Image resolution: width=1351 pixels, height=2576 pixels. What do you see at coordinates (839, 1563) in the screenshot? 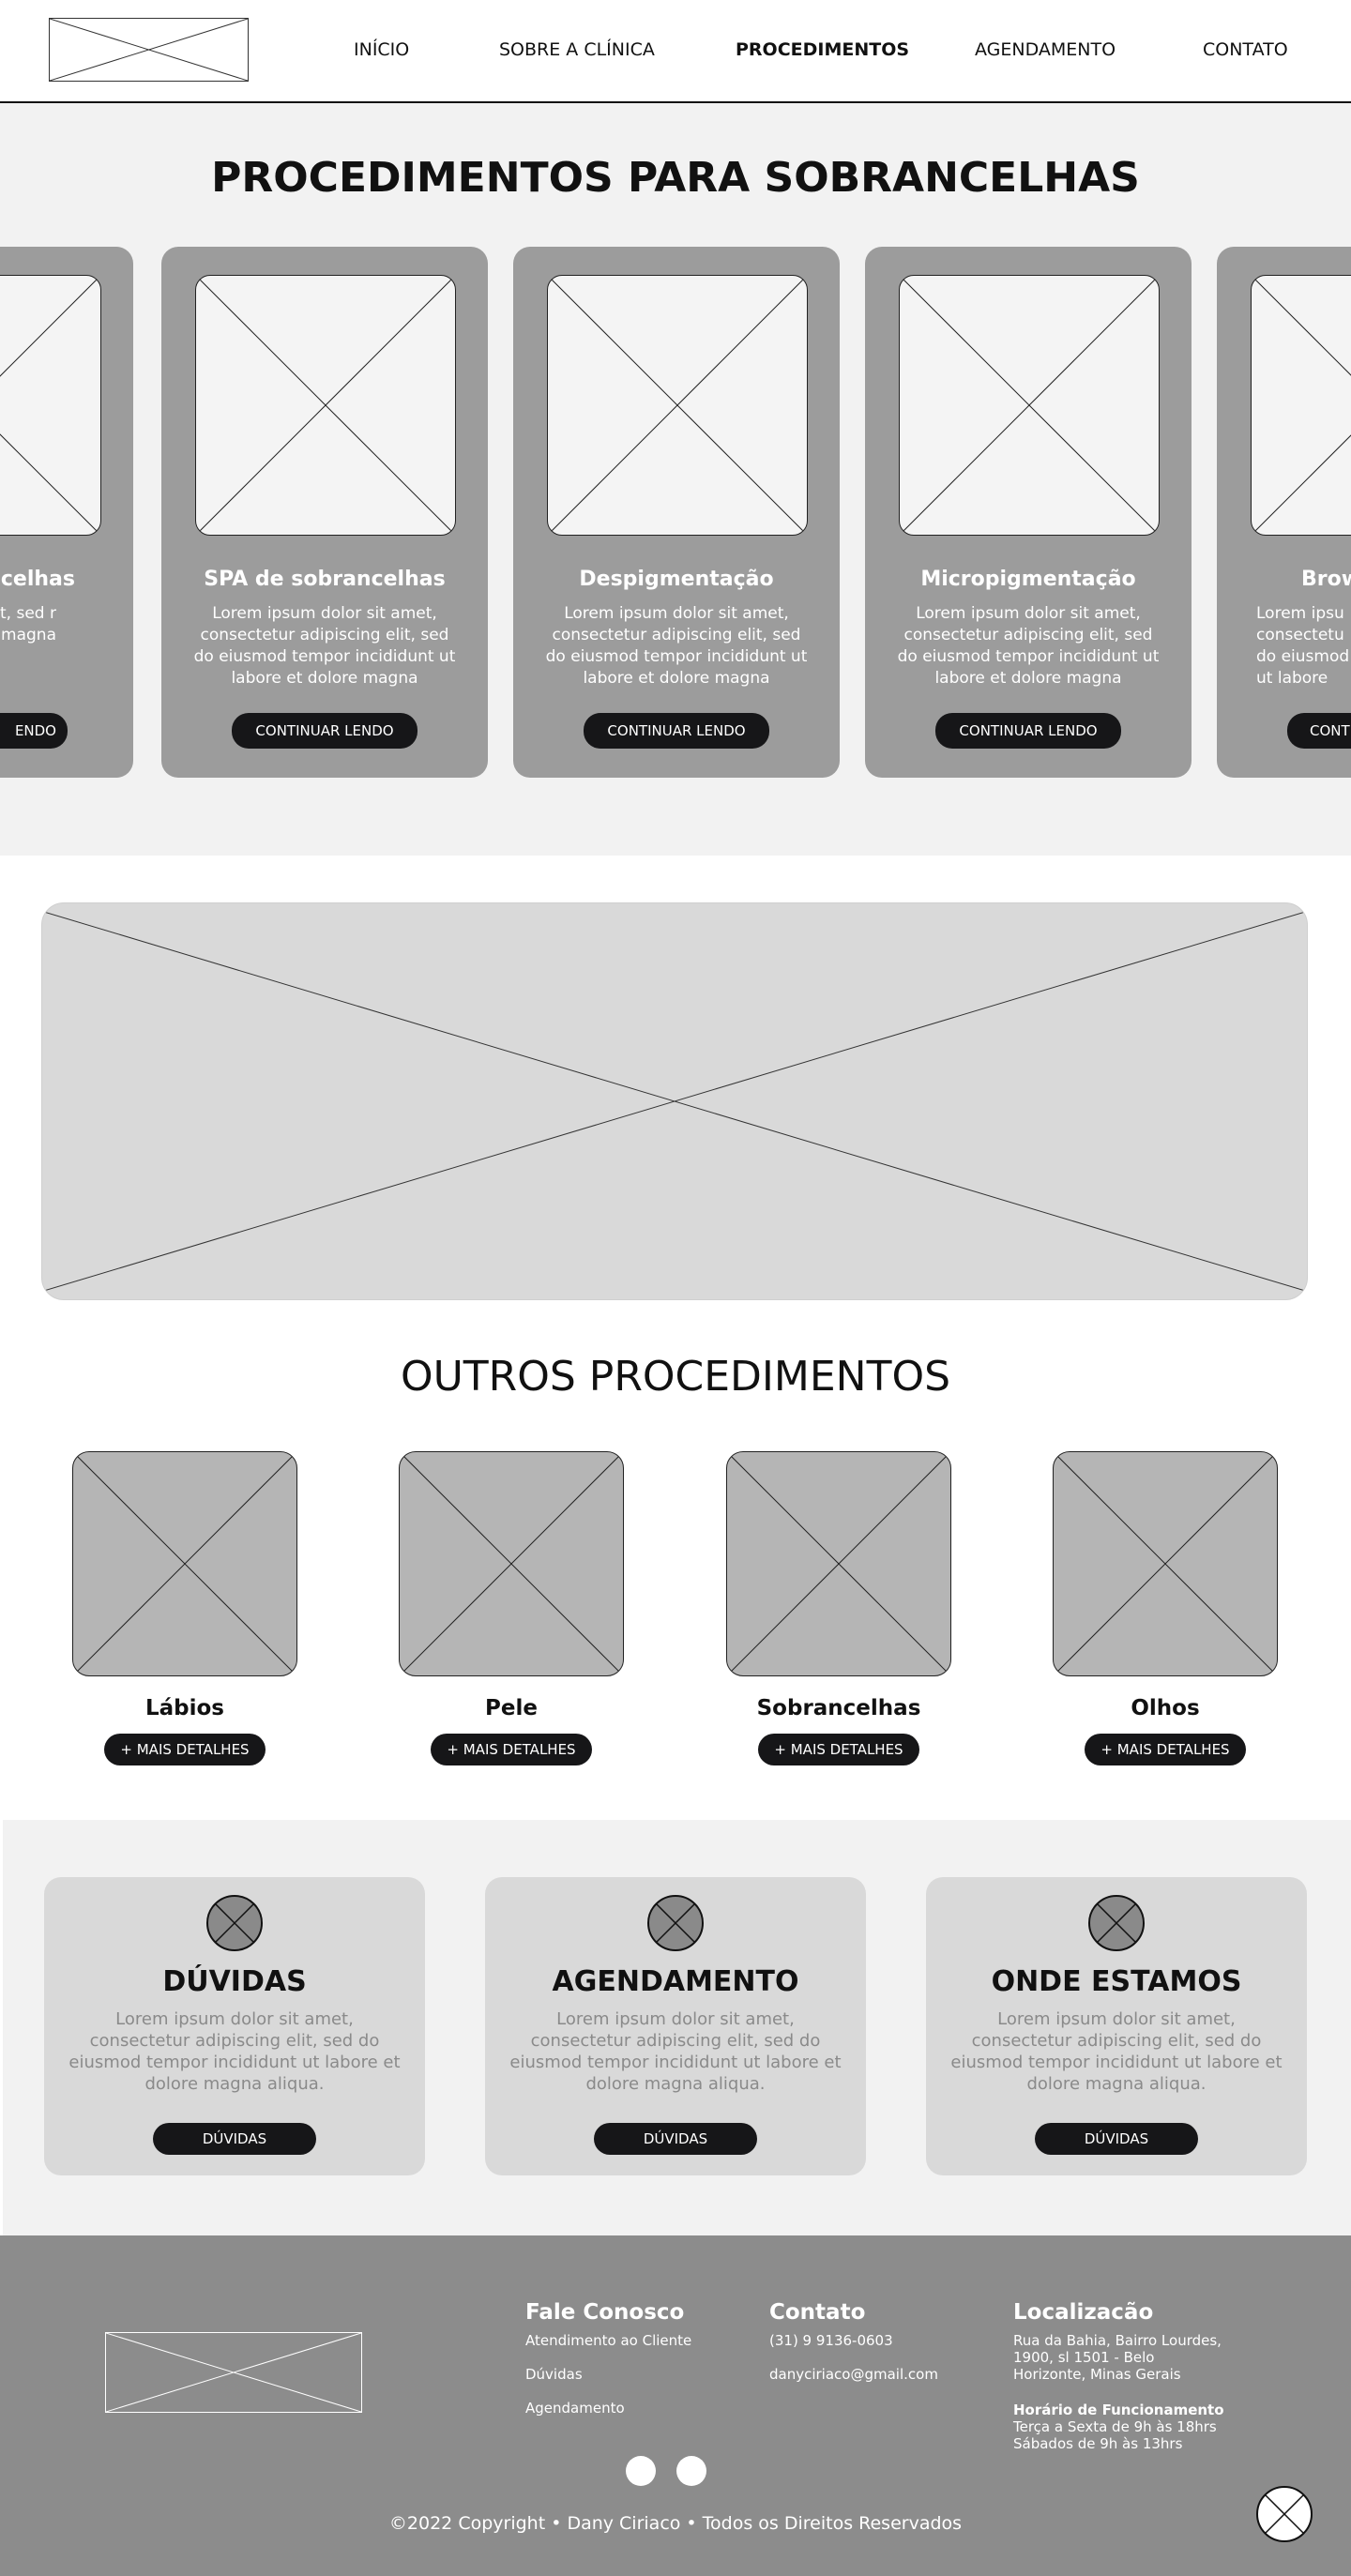
I see `sobrancelhas-image-placeholder` at bounding box center [839, 1563].